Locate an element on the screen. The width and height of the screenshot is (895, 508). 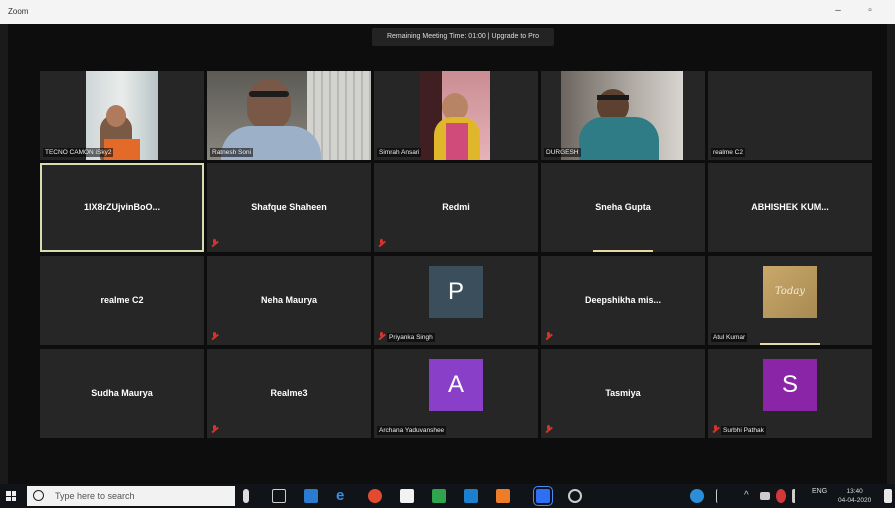
participant-tile: P Priyanka Singh is located at coordinates (456, 300).